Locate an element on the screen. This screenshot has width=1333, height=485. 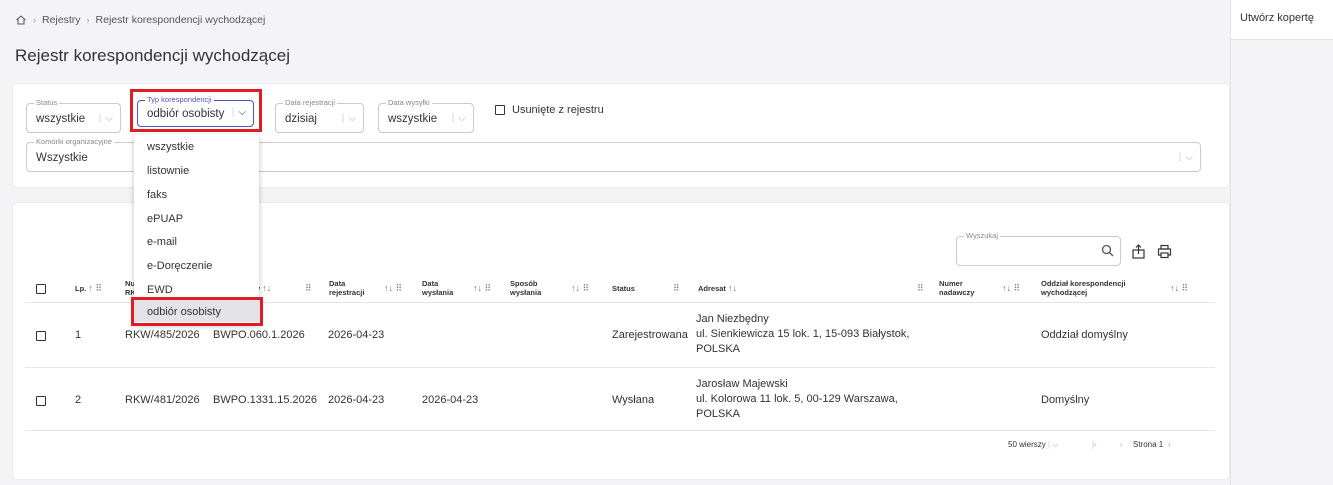
option-wszystkie: wszystkie is located at coordinates (196, 146).